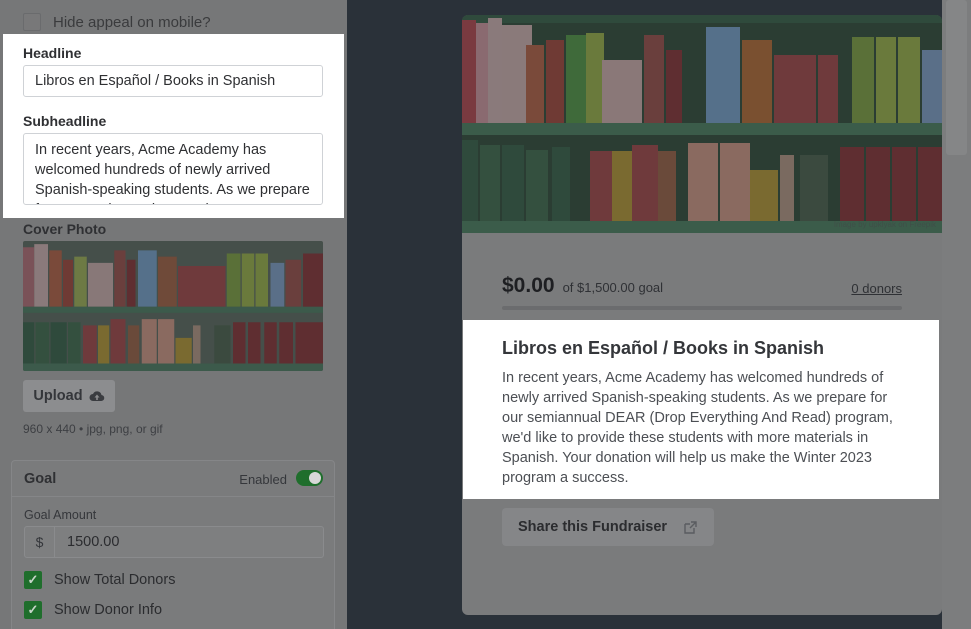 This screenshot has width=971, height=629. What do you see at coordinates (40, 542) in the screenshot?
I see `currency-prefix: $` at bounding box center [40, 542].